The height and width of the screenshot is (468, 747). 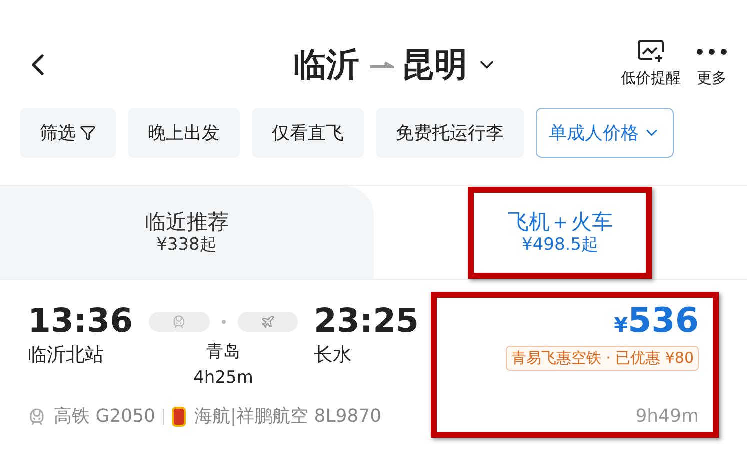 What do you see at coordinates (667, 417) in the screenshot?
I see `total-duration: 9h49m` at bounding box center [667, 417].